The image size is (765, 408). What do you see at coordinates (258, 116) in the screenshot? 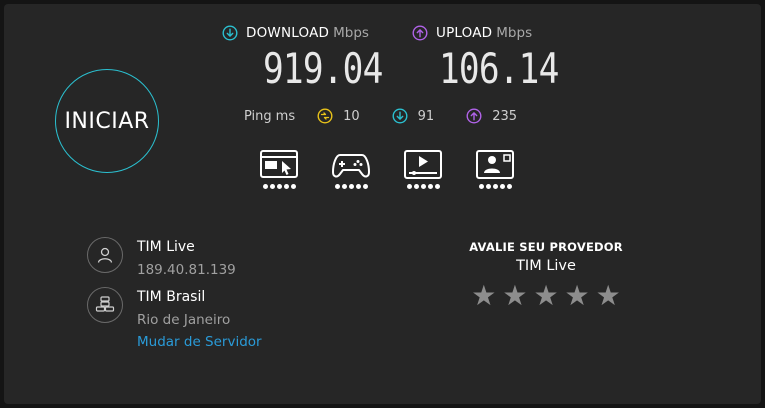
I see `ping-label: Ping` at bounding box center [258, 116].